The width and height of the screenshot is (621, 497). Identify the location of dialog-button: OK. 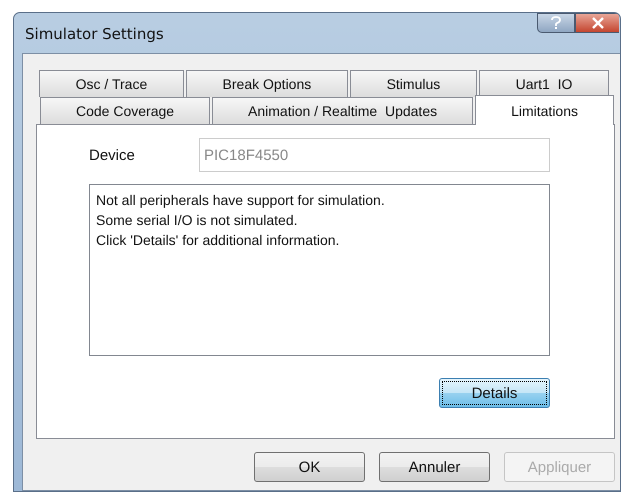
(309, 467).